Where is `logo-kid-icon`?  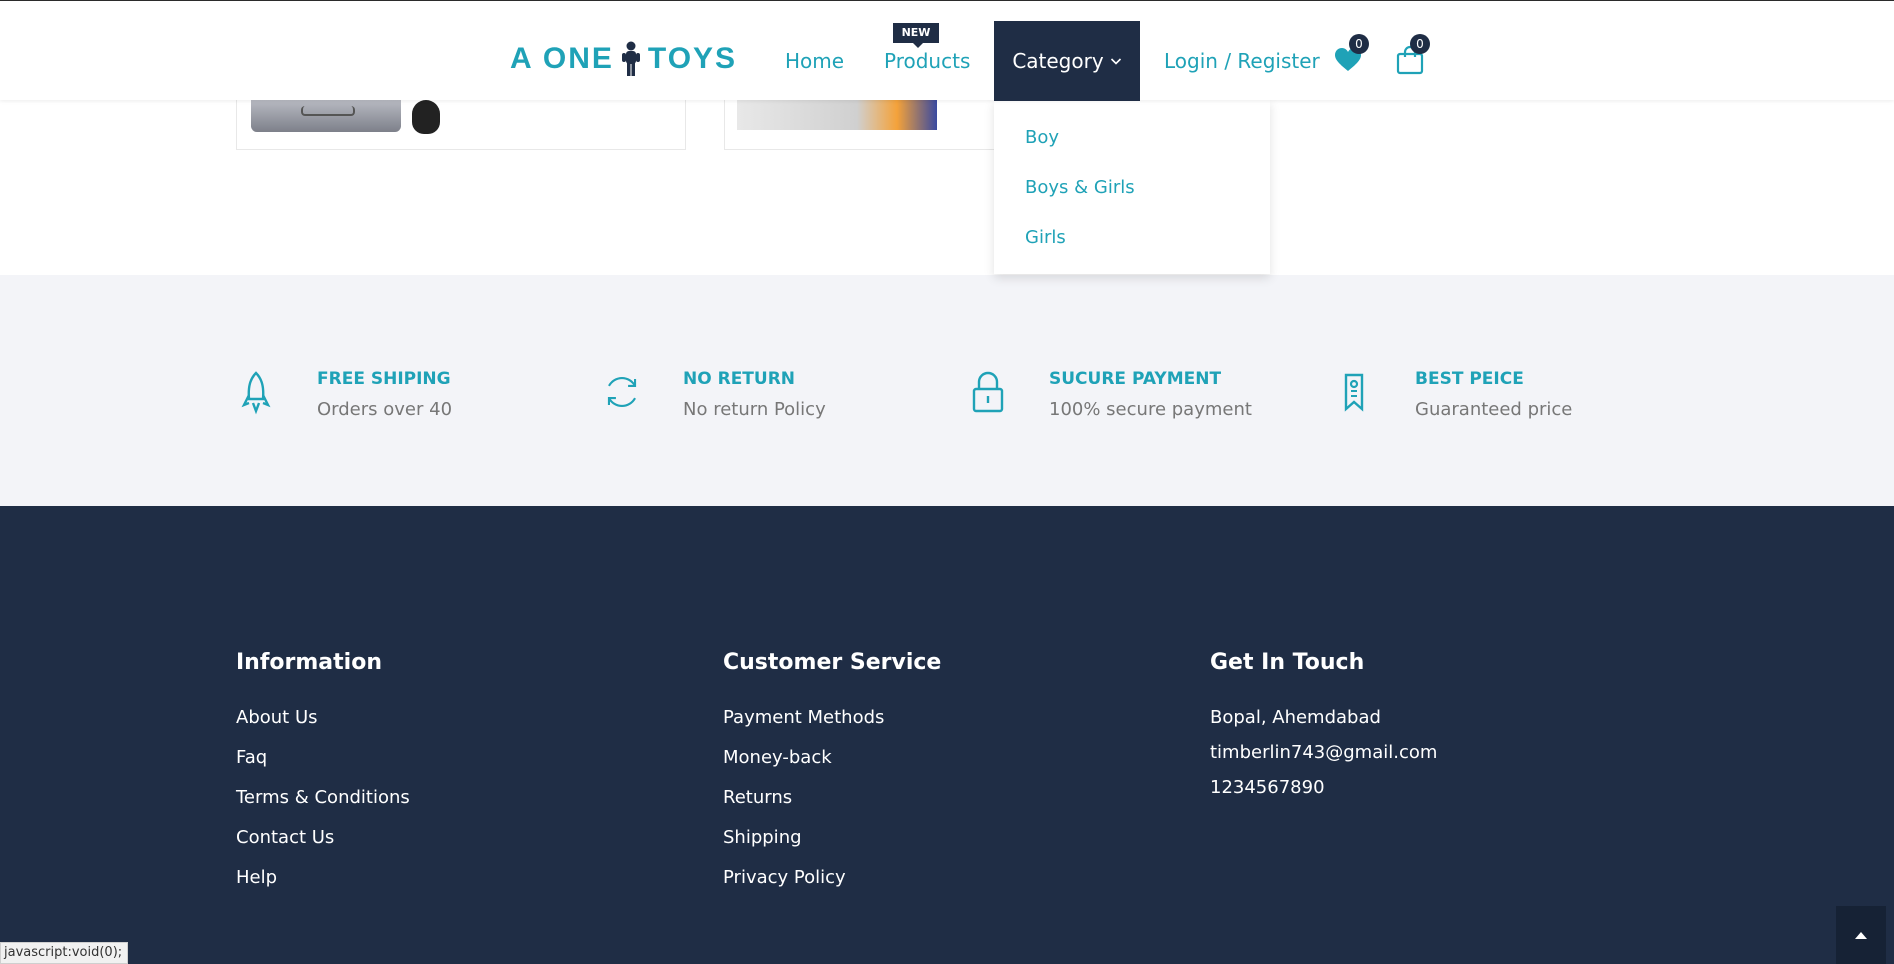 logo-kid-icon is located at coordinates (630, 58).